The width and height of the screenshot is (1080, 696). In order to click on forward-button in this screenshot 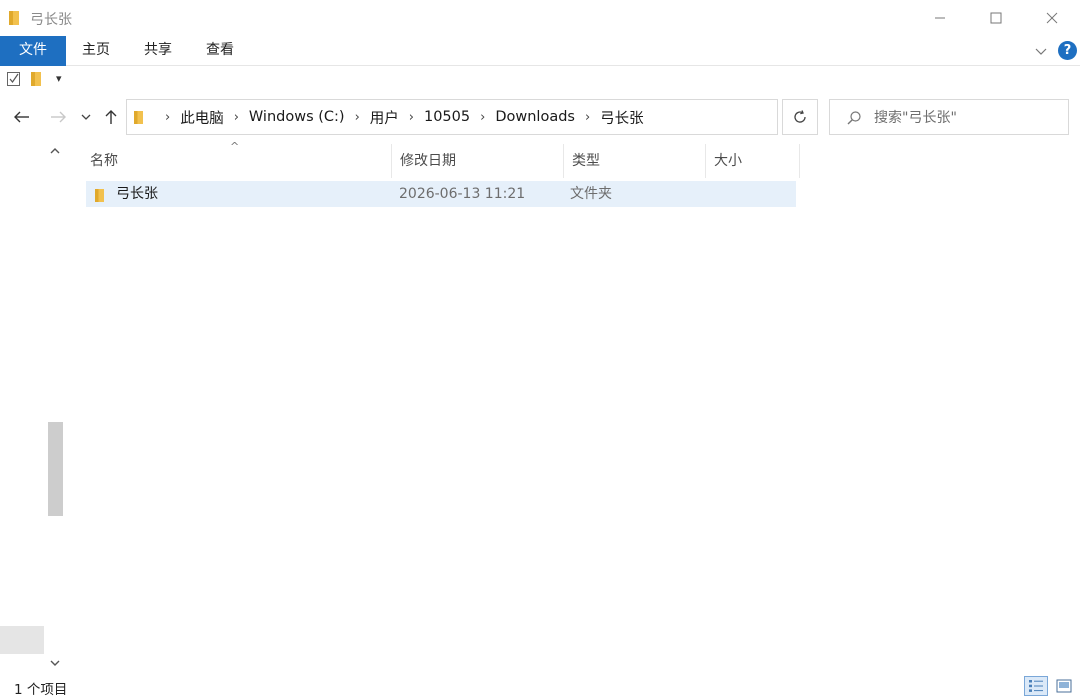, I will do `click(58, 117)`.